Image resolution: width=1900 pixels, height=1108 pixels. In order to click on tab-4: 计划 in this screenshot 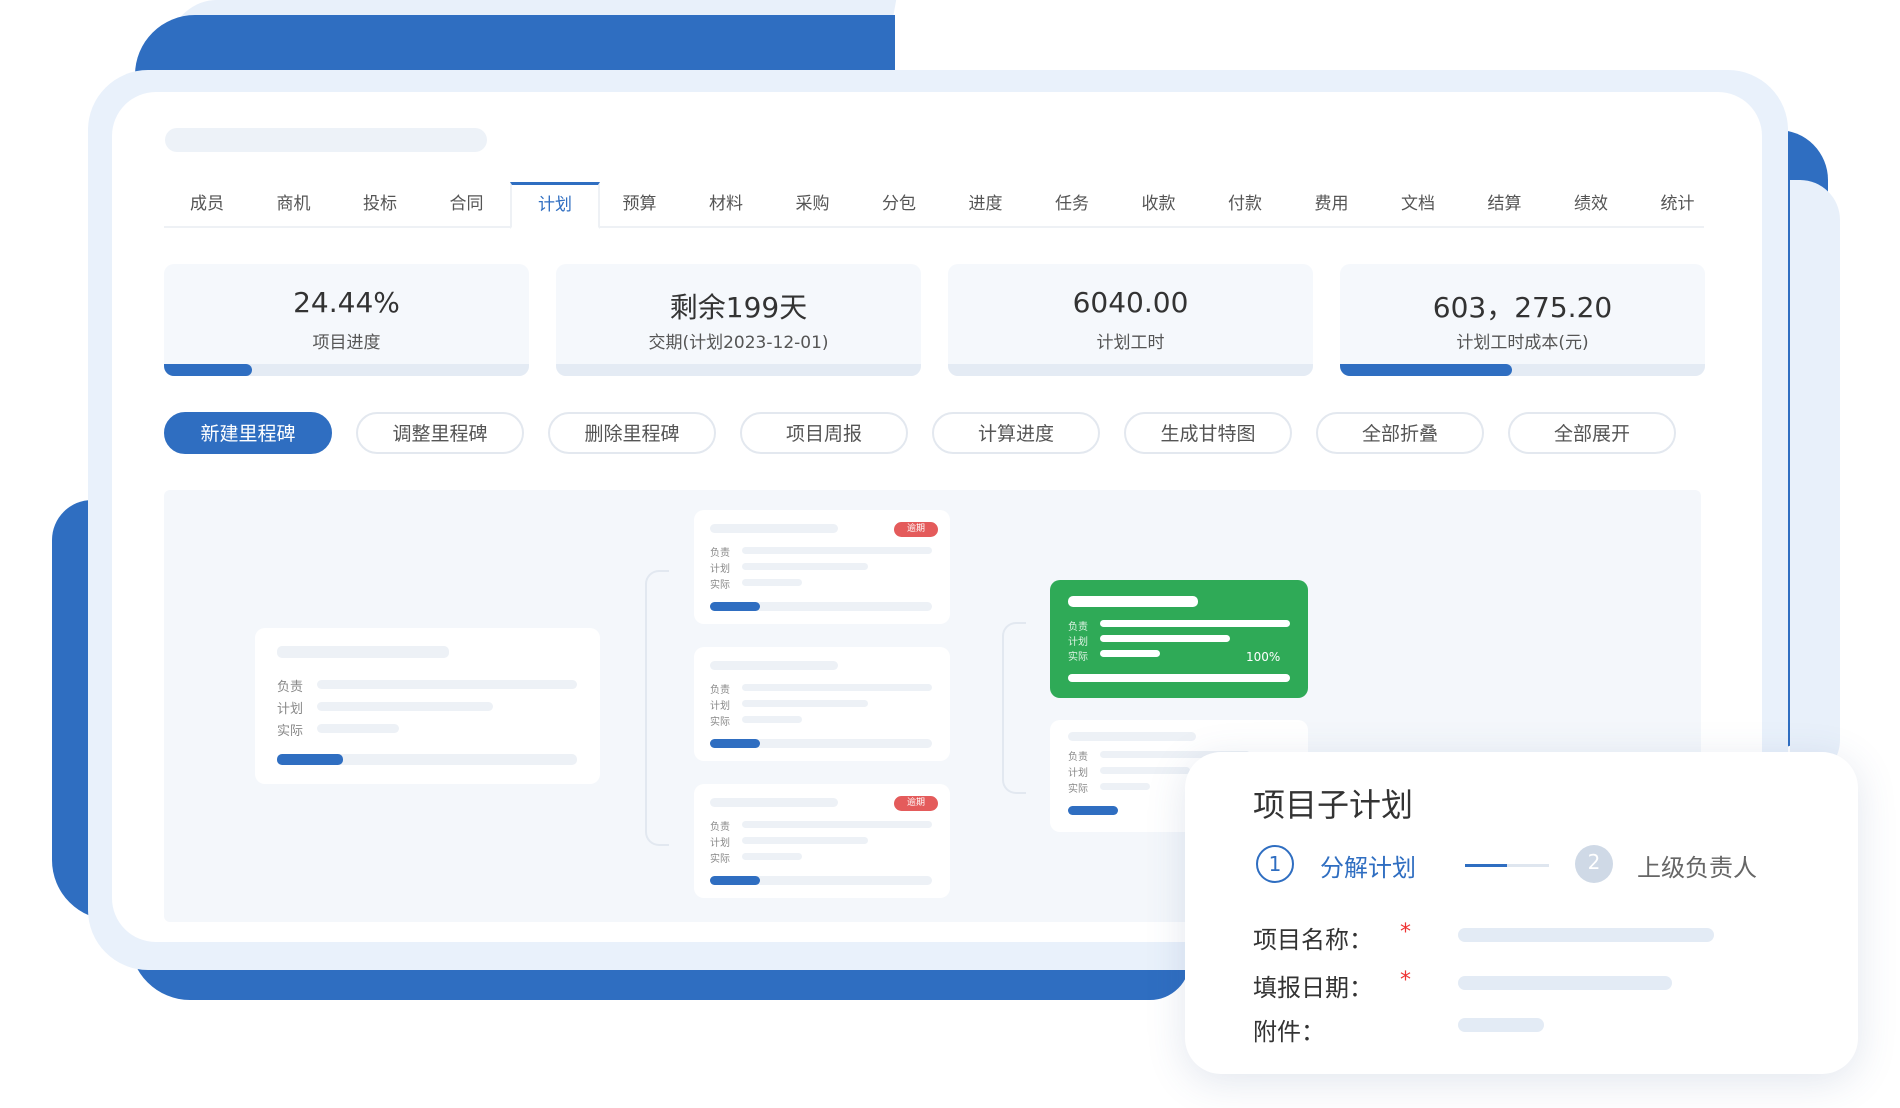, I will do `click(555, 205)`.